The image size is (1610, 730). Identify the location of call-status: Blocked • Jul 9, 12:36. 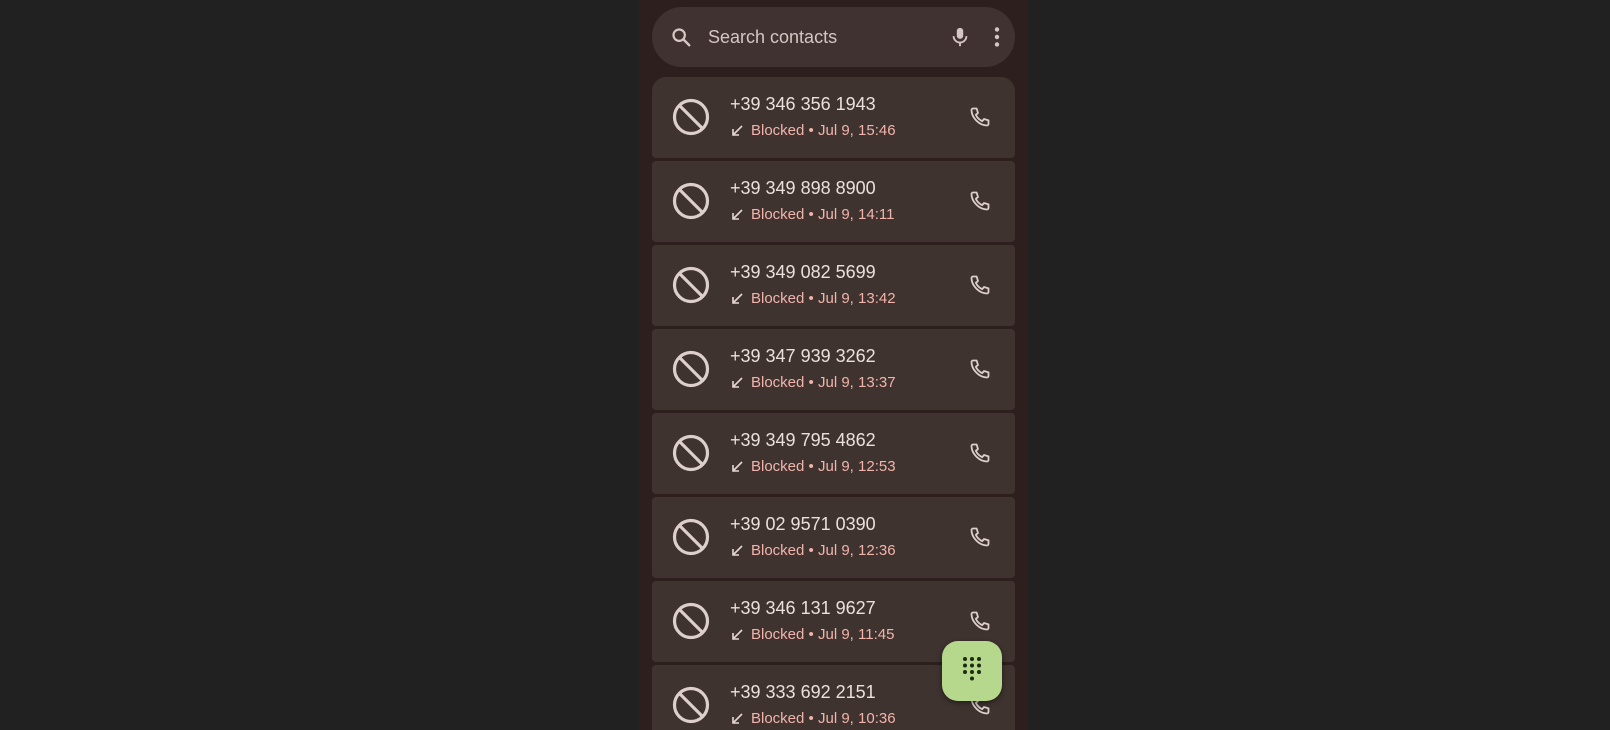
(813, 550).